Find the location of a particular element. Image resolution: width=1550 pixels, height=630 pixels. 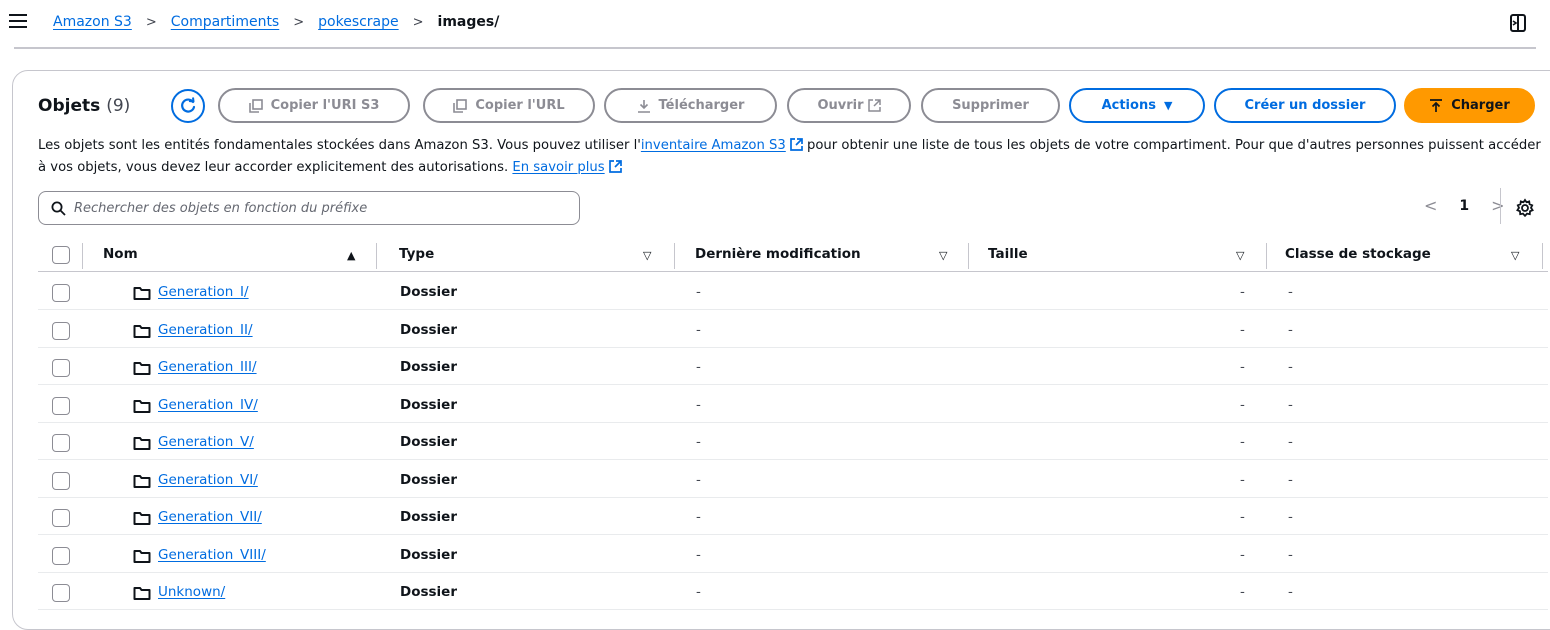

breadcrumb-current: images/ is located at coordinates (468, 22).